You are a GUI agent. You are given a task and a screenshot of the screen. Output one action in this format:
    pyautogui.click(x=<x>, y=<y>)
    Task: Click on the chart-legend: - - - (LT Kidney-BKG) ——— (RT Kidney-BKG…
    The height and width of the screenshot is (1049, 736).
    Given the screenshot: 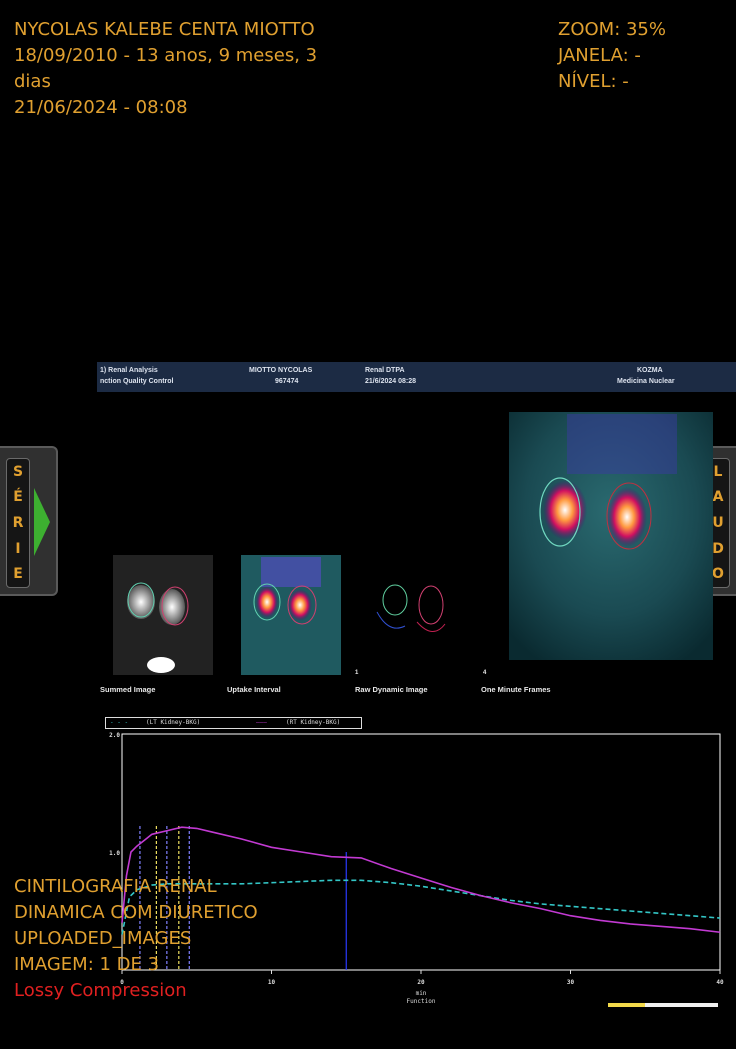 What is the action you would take?
    pyautogui.click(x=233, y=723)
    